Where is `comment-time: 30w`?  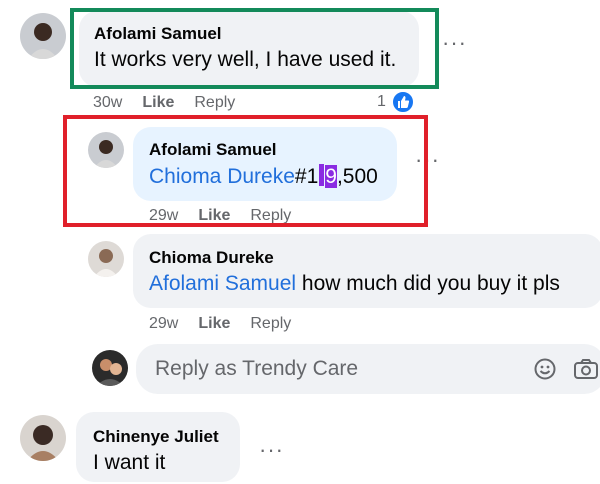 comment-time: 30w is located at coordinates (107, 102).